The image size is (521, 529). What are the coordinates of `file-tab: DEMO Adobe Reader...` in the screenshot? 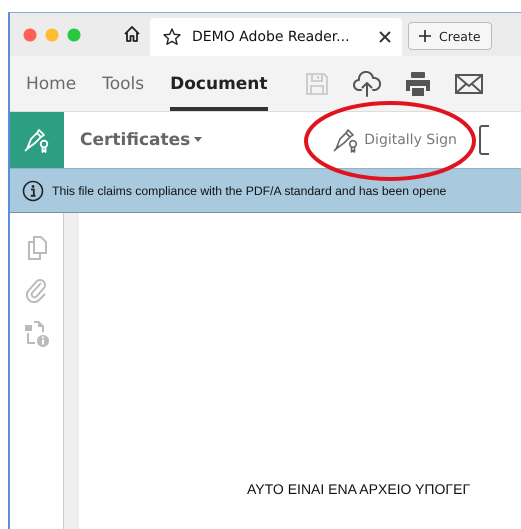 It's located at (276, 37).